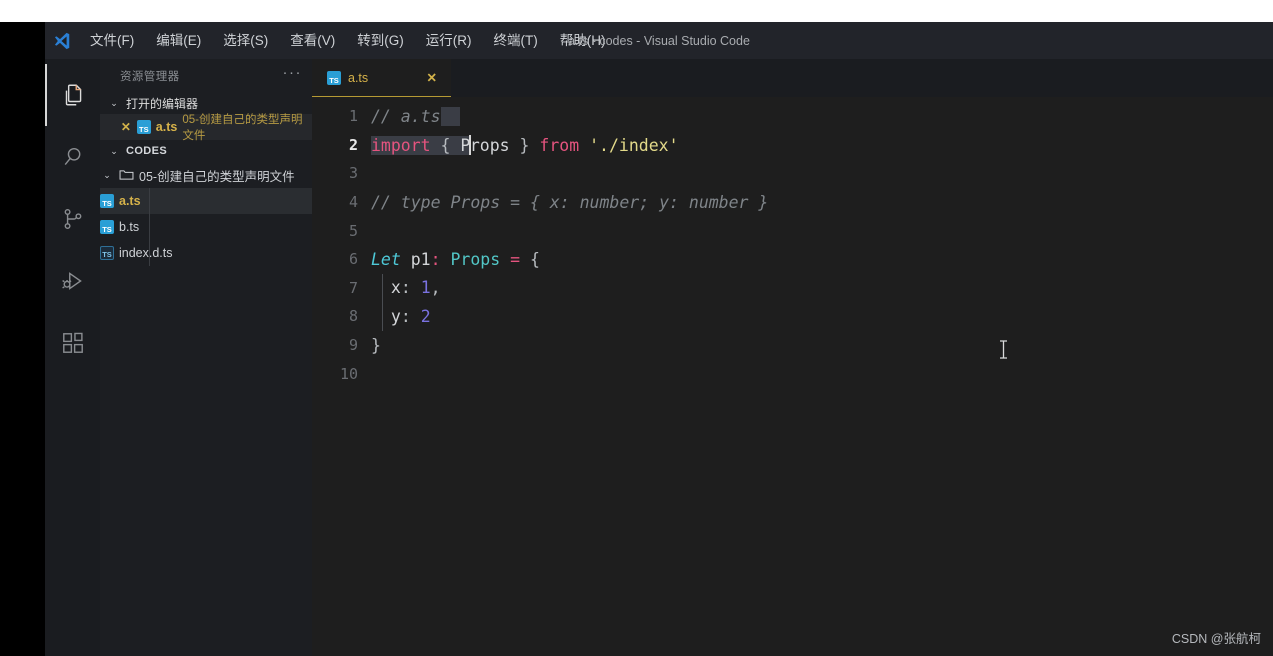 This screenshot has width=1273, height=656. Describe the element at coordinates (112, 41) in the screenshot. I see `menu-file: 文件(F)` at that location.